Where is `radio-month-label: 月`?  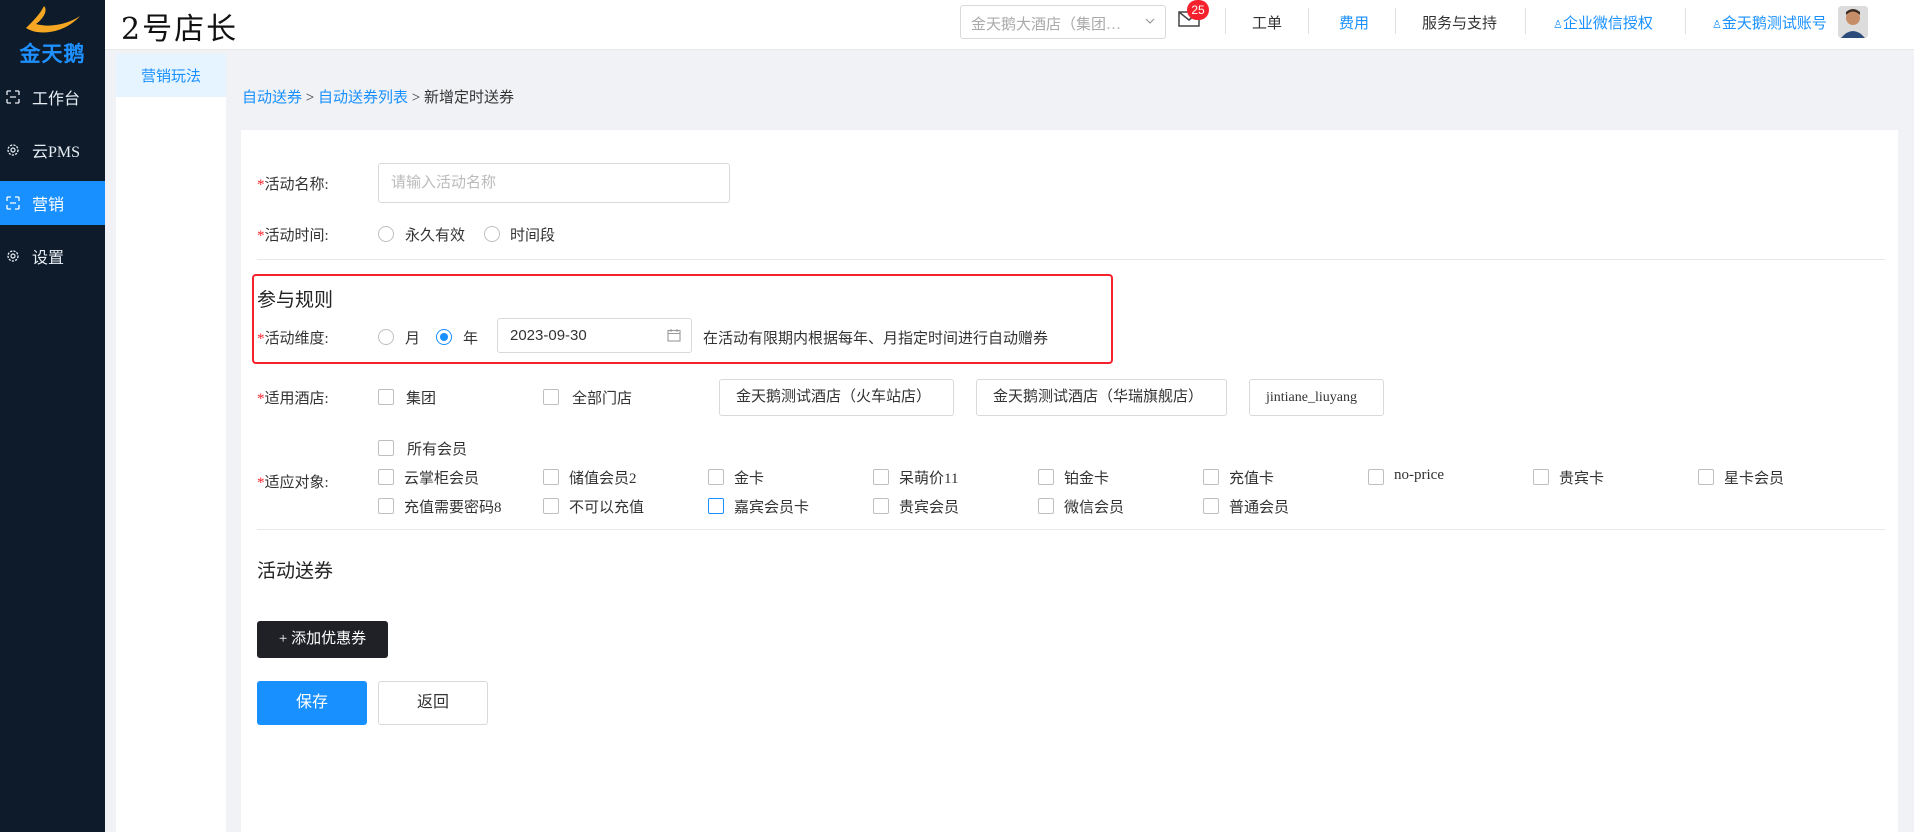
radio-month-label: 月 is located at coordinates (413, 339).